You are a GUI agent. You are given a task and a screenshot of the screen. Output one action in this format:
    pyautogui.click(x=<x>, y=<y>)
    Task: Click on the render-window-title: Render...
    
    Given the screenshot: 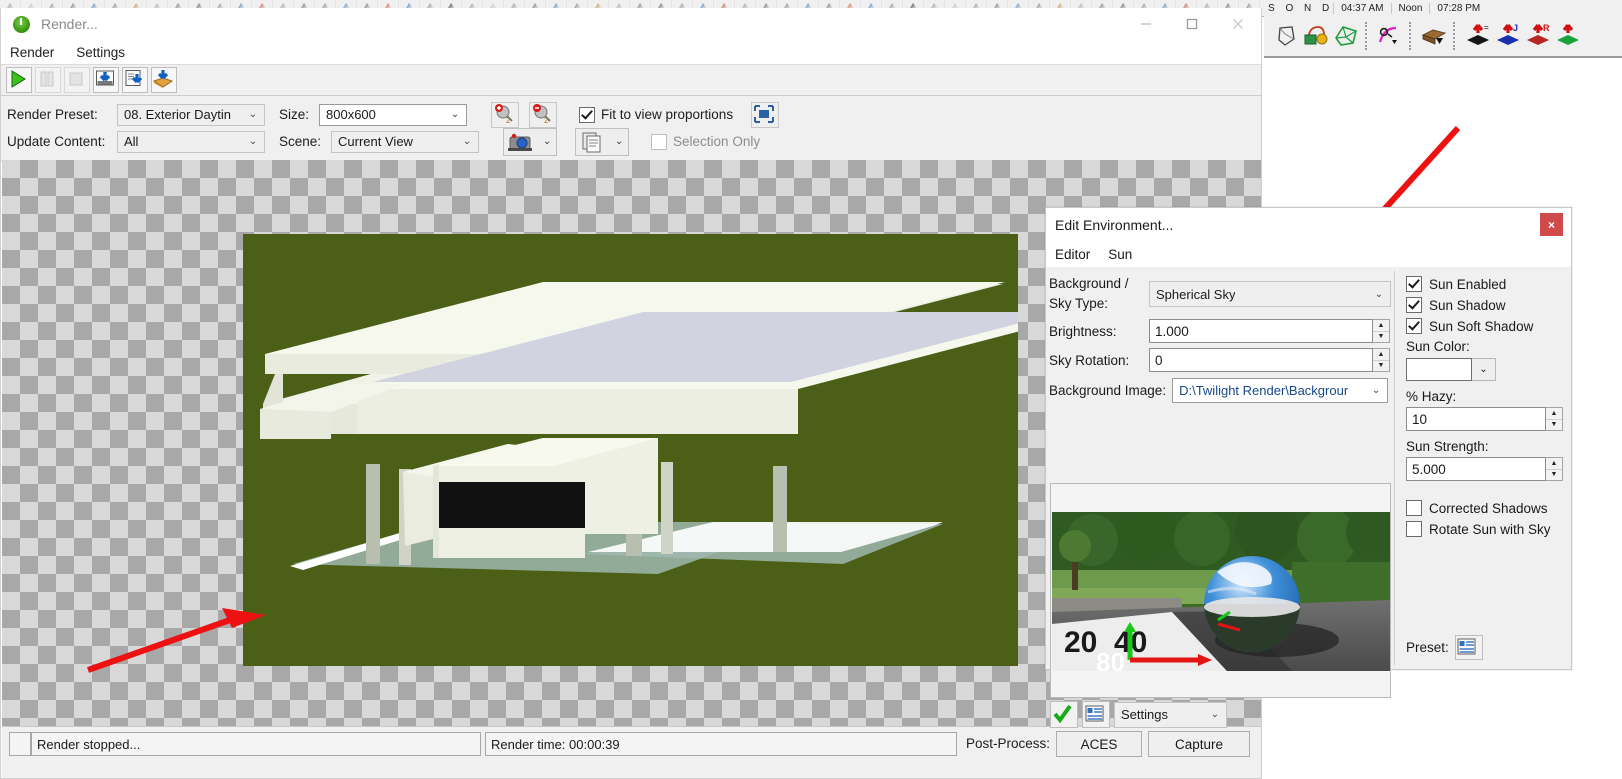 What is the action you would take?
    pyautogui.click(x=69, y=24)
    